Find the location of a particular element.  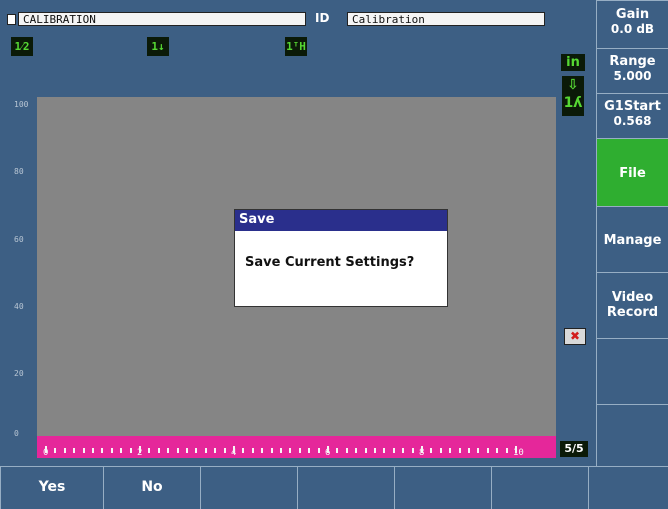

range-parameter: Range 5.000 is located at coordinates (632, 70).